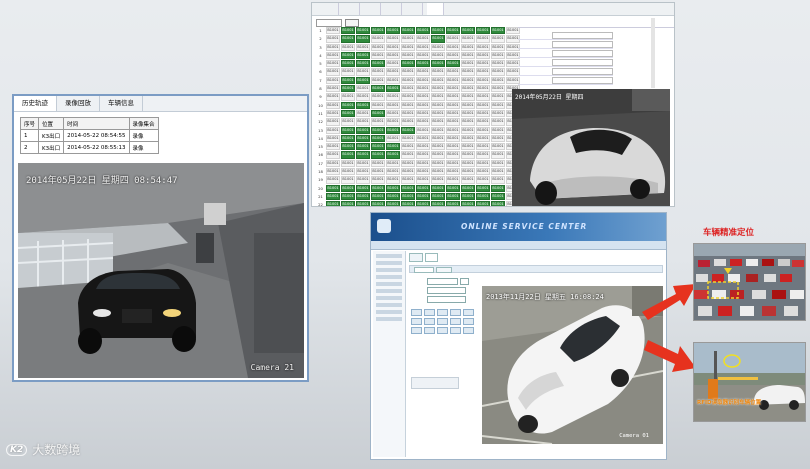 This screenshot has height=469, width=810. What do you see at coordinates (533, 22) in the screenshot?
I see `tab-detail-video` at bounding box center [533, 22].